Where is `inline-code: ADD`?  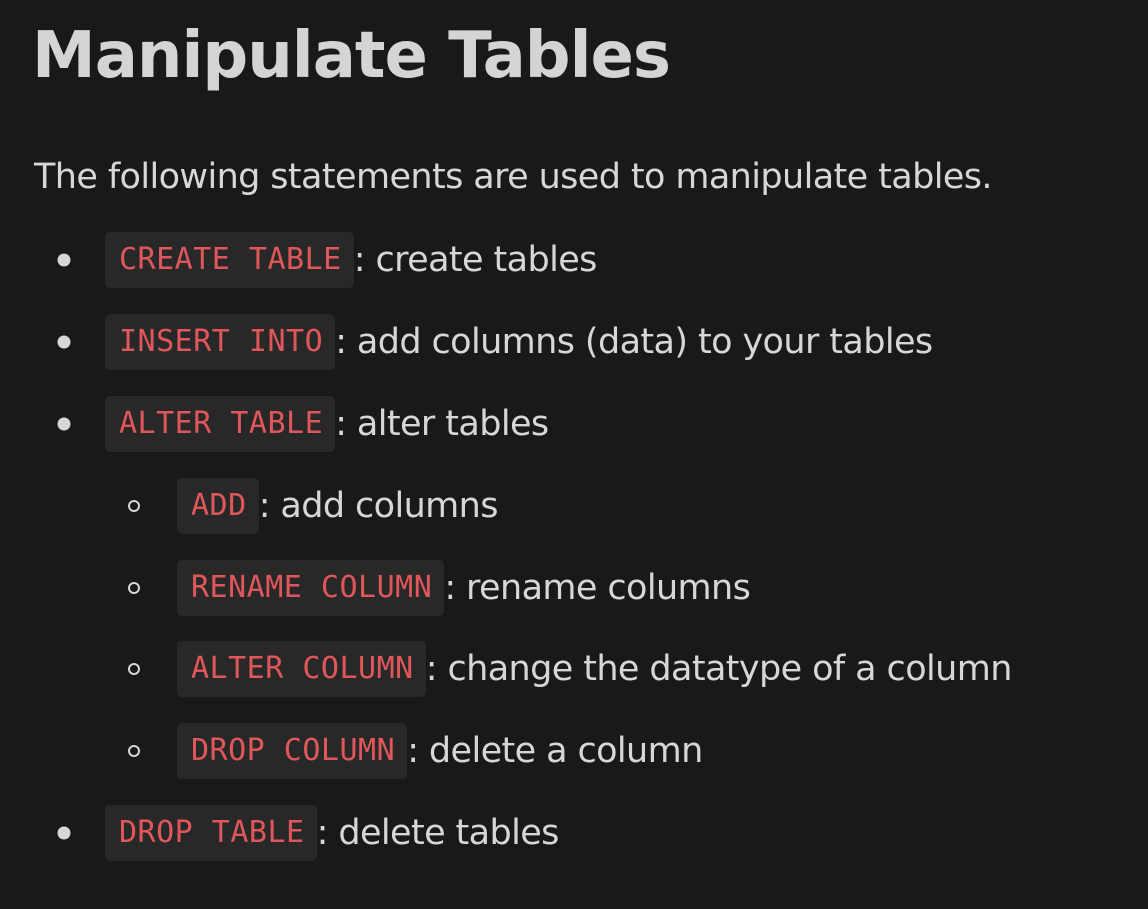 inline-code: ADD is located at coordinates (218, 506).